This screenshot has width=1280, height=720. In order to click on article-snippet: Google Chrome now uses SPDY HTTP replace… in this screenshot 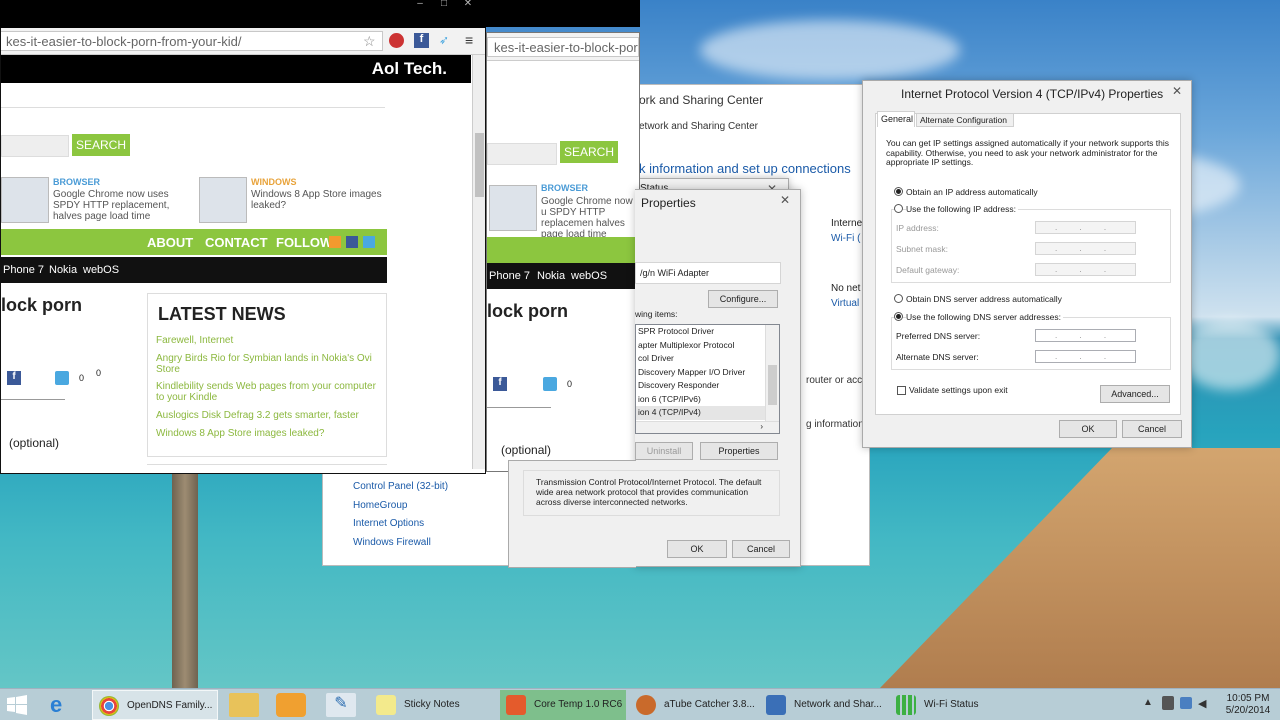, I will do `click(123, 205)`.